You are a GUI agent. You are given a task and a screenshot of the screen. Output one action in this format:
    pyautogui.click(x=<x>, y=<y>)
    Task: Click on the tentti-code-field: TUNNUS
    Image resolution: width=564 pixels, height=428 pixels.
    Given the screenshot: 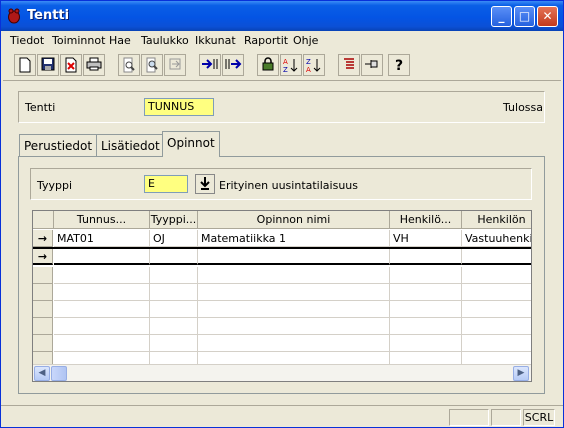 What is the action you would take?
    pyautogui.click(x=179, y=107)
    